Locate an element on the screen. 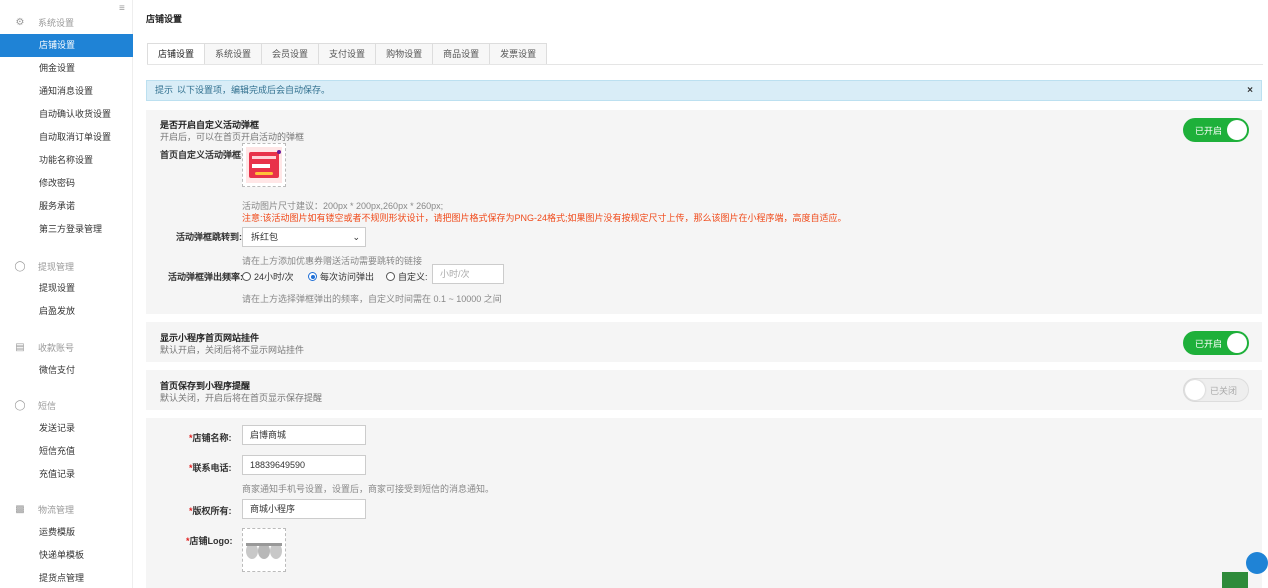 The width and height of the screenshot is (1268, 588). save-reminder-subtitle: 默认关闭，开启后将在首页显示保存提醒 is located at coordinates (241, 398).